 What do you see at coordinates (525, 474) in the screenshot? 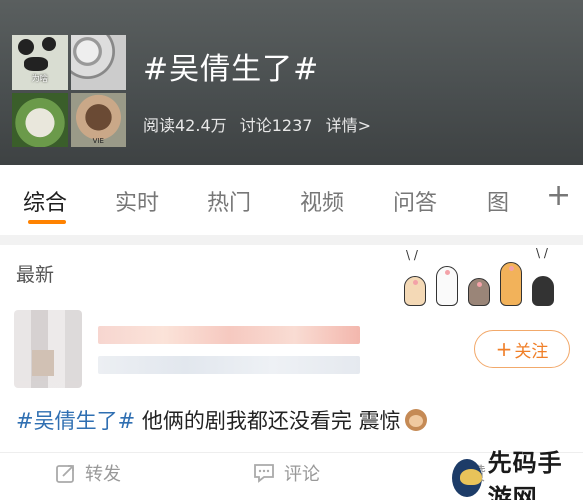
I see `watermark-text: 先码手游网` at bounding box center [525, 474].